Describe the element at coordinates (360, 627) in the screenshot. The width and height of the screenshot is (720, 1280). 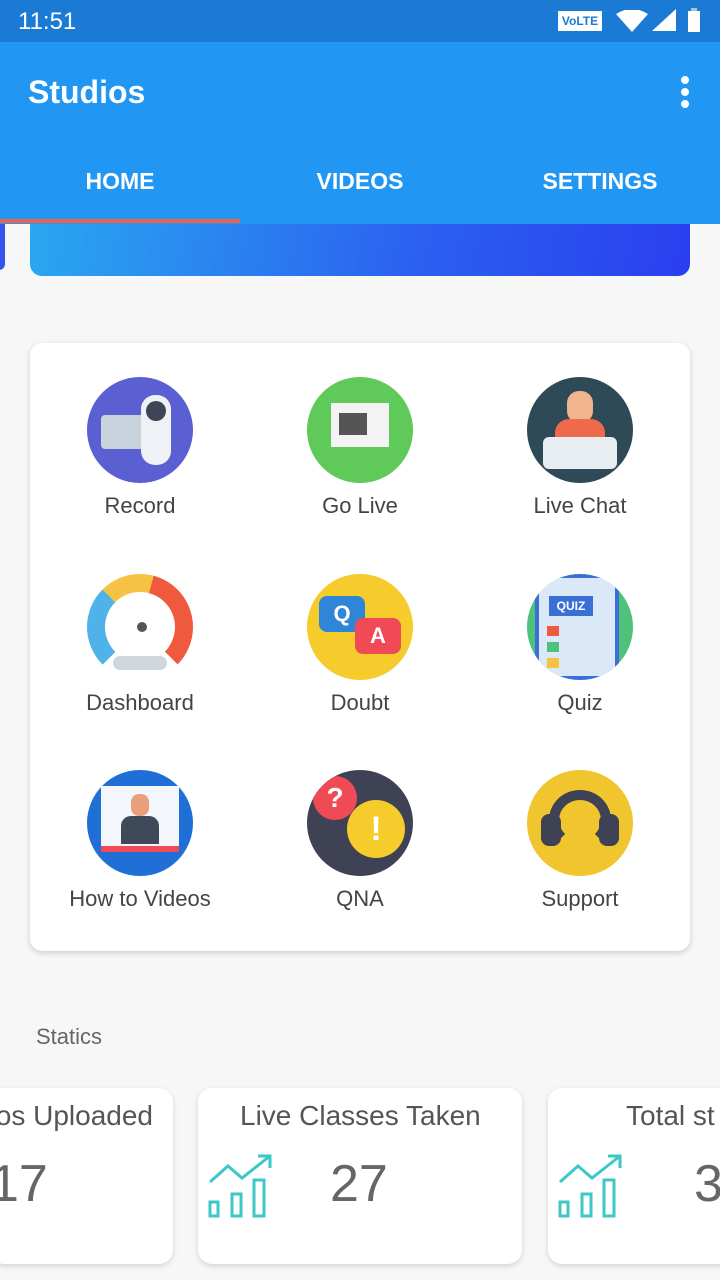
I see `qa-bubbles-icon: QA` at that location.